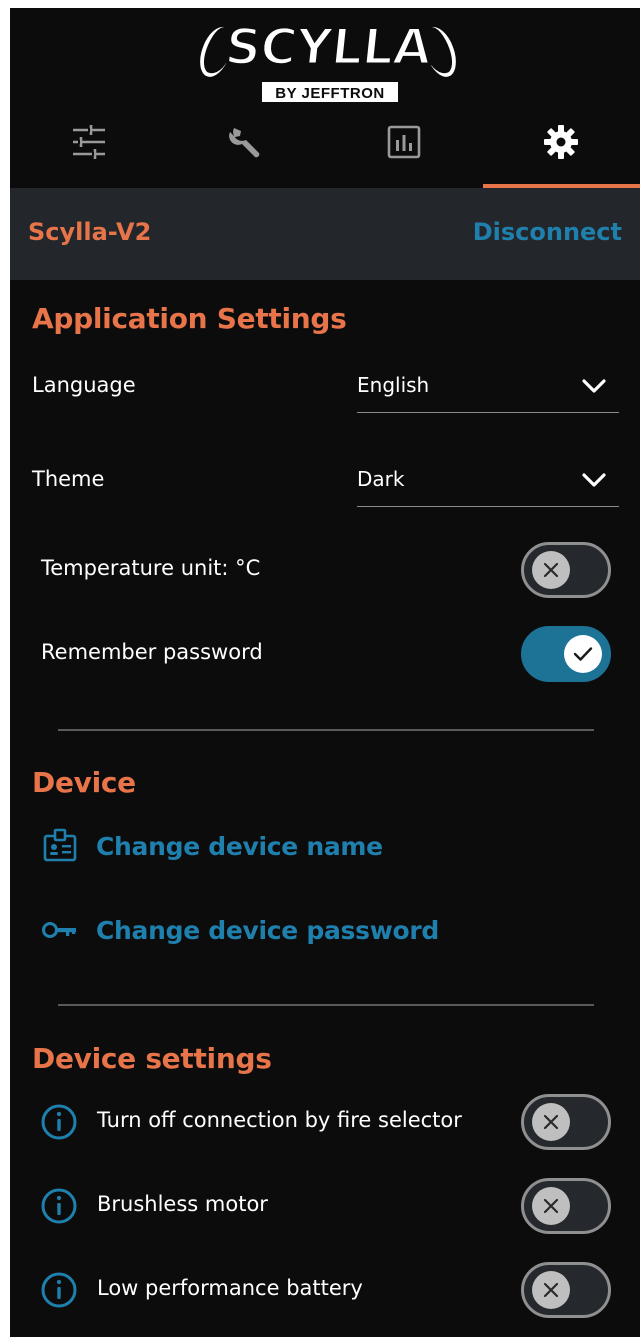  I want to click on section-title-device: Device, so click(84, 782).